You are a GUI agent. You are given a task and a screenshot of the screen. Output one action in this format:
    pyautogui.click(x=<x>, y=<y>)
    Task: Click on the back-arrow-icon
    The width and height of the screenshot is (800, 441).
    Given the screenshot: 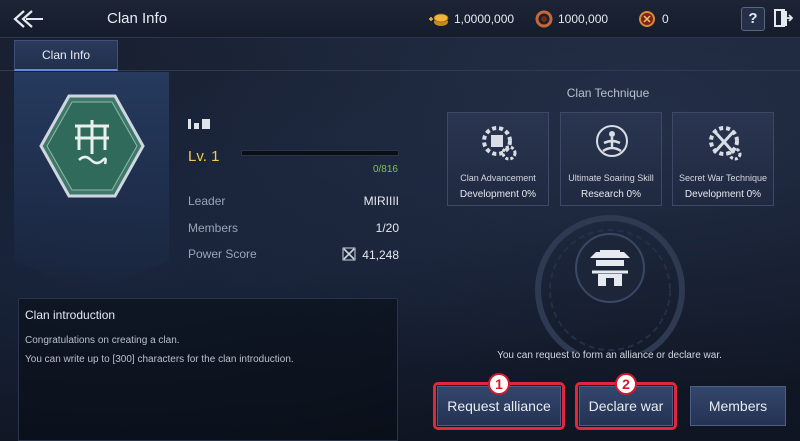 What is the action you would take?
    pyautogui.click(x=28, y=19)
    